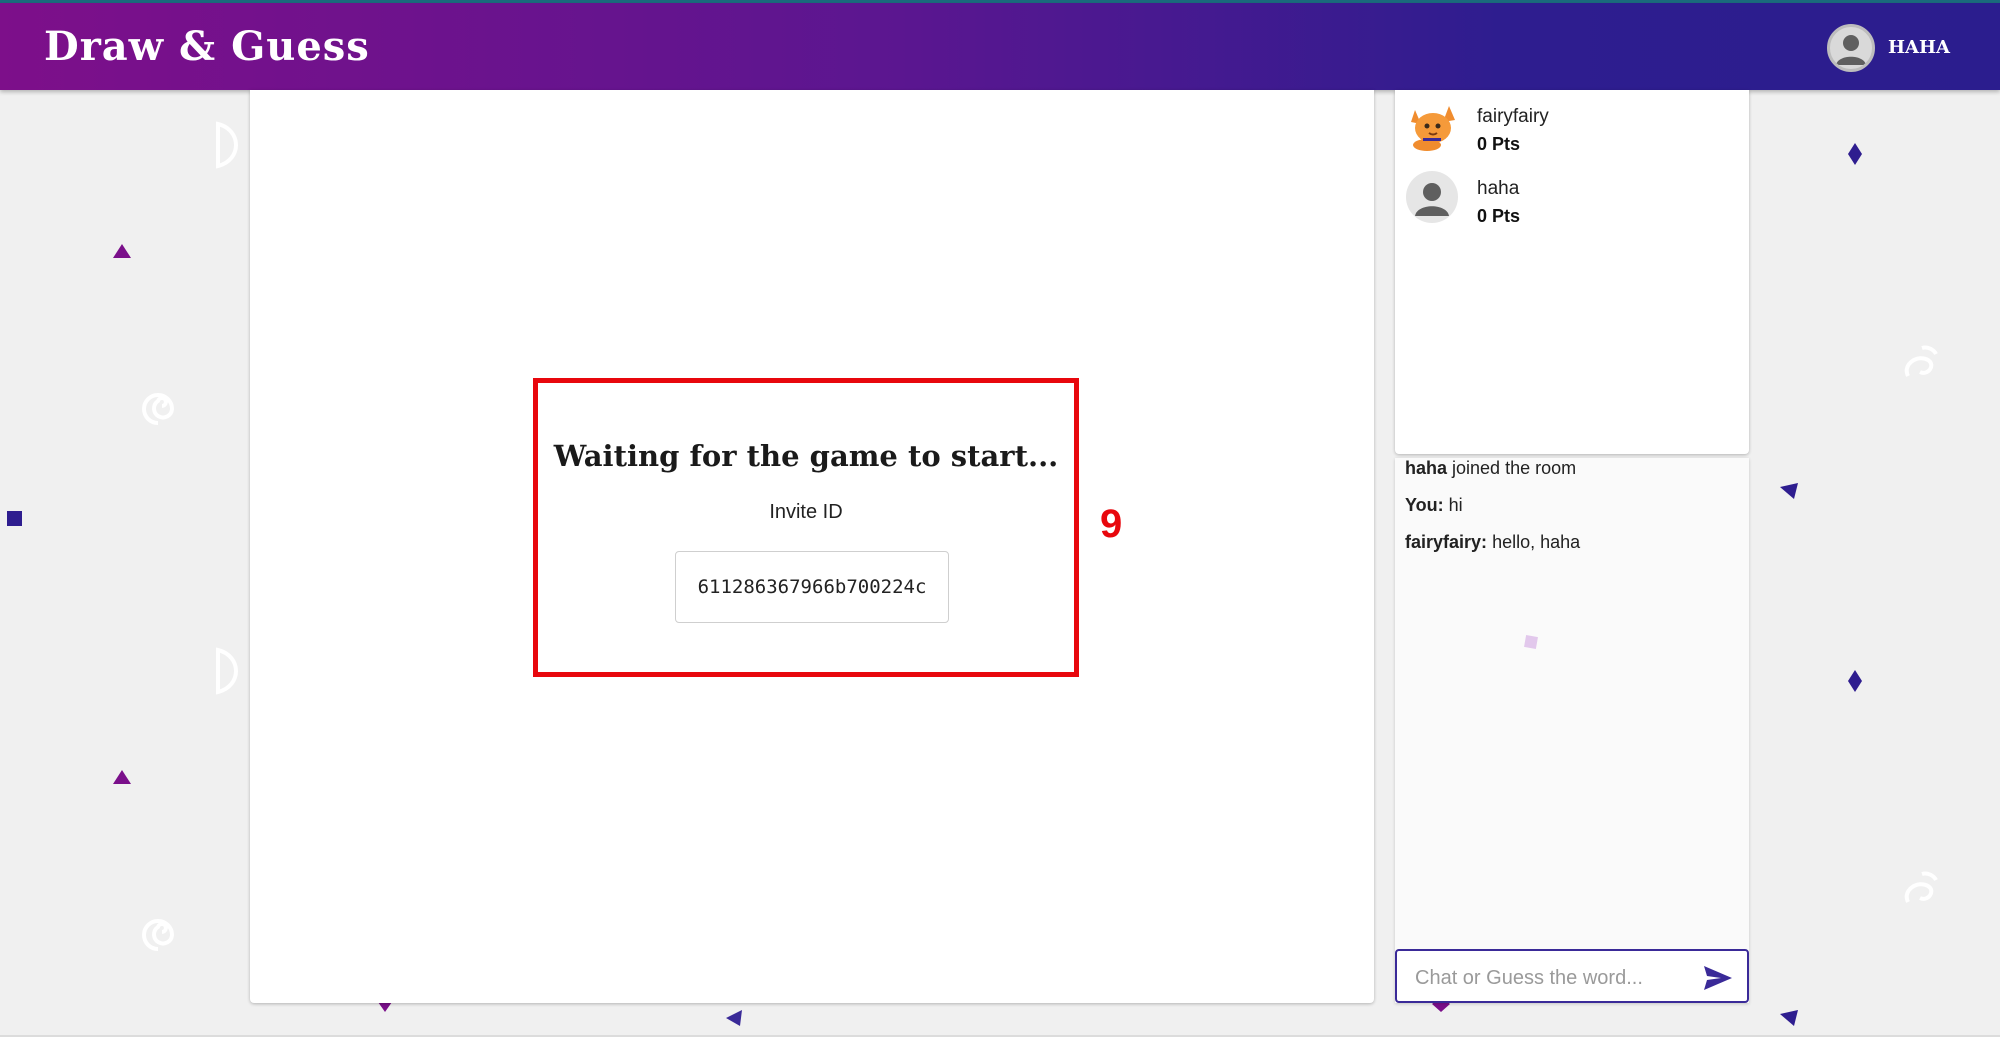 The image size is (2000, 1037). What do you see at coordinates (1919, 47) in the screenshot?
I see `username: HAHA` at bounding box center [1919, 47].